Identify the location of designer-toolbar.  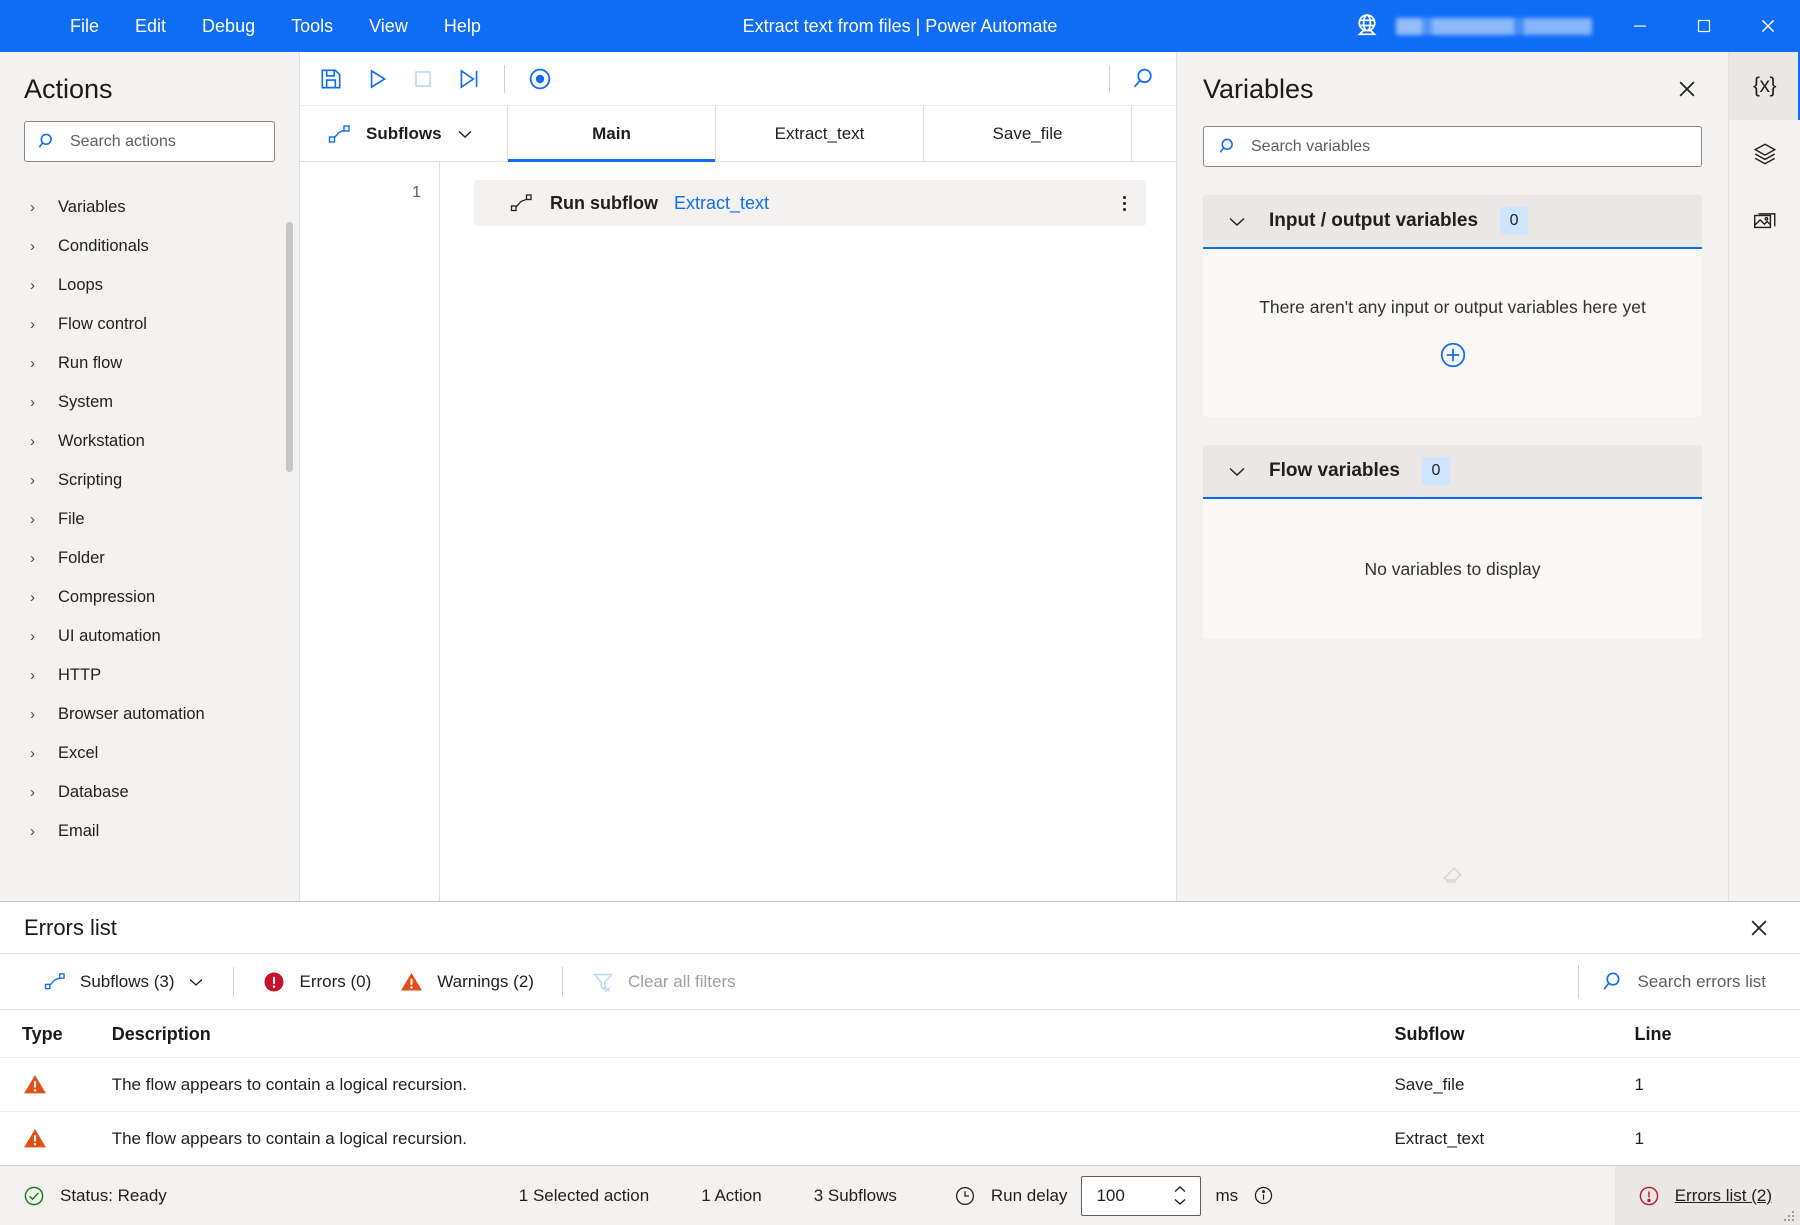
(738, 79).